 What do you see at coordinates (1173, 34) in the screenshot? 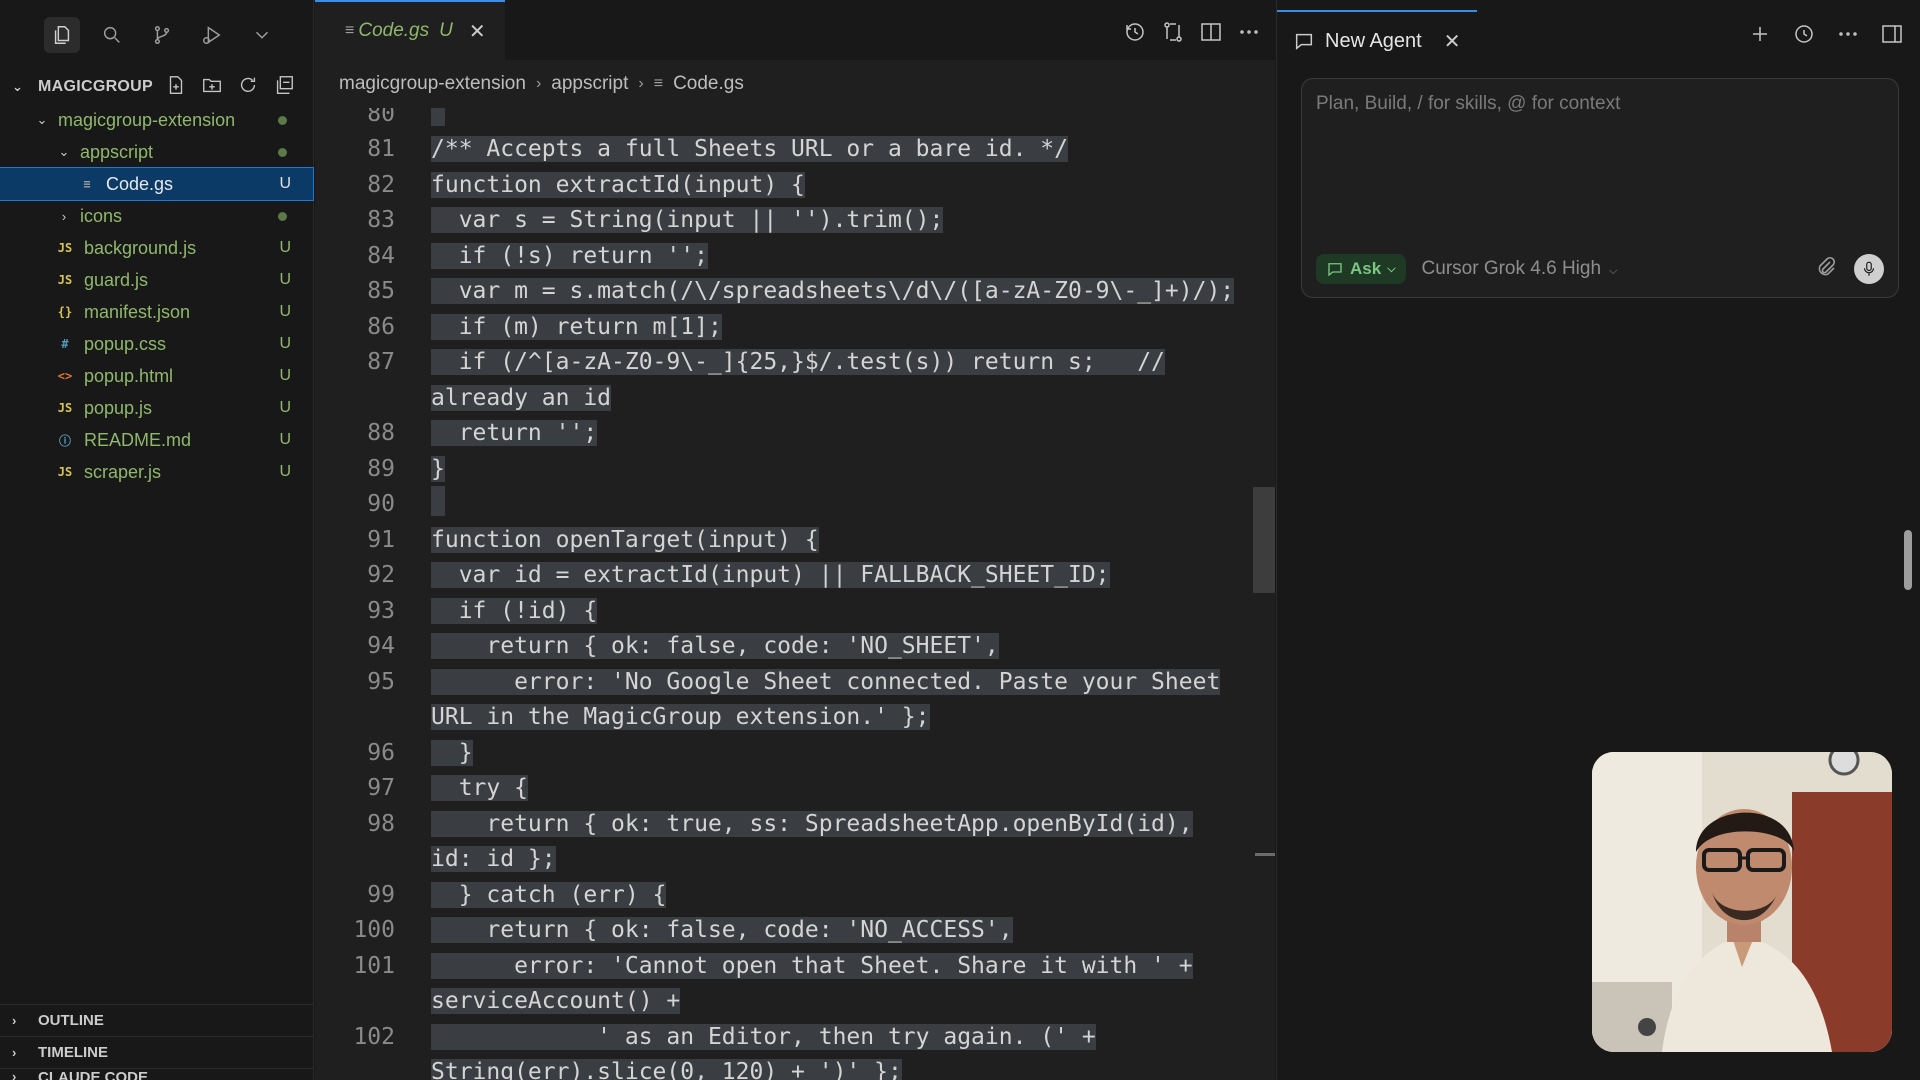
I see `compare-changes-icon` at bounding box center [1173, 34].